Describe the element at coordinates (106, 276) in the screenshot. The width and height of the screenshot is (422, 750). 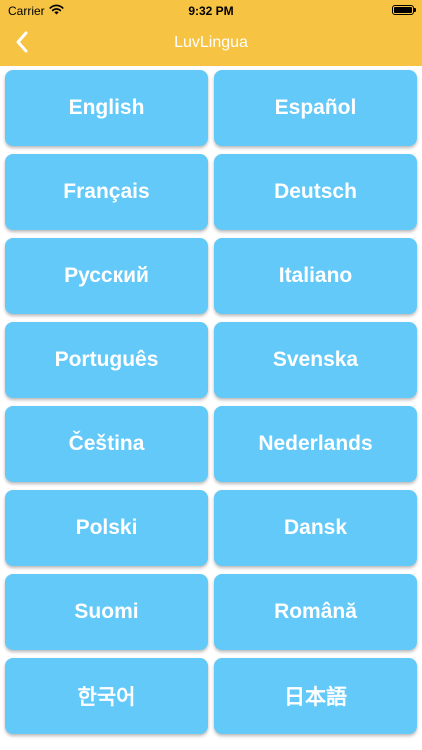
I see `language-button-russian: Русский` at that location.